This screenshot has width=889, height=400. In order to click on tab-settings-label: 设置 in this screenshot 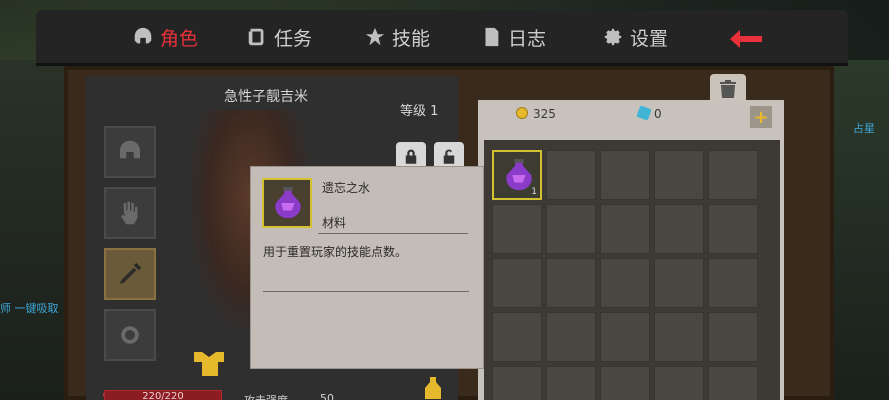, I will do `click(649, 38)`.